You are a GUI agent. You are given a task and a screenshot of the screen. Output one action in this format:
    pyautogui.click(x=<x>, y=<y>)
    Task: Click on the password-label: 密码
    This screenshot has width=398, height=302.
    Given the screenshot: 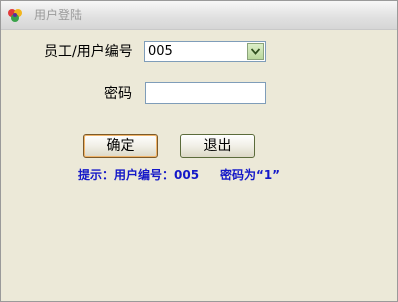 What is the action you would take?
    pyautogui.click(x=118, y=94)
    